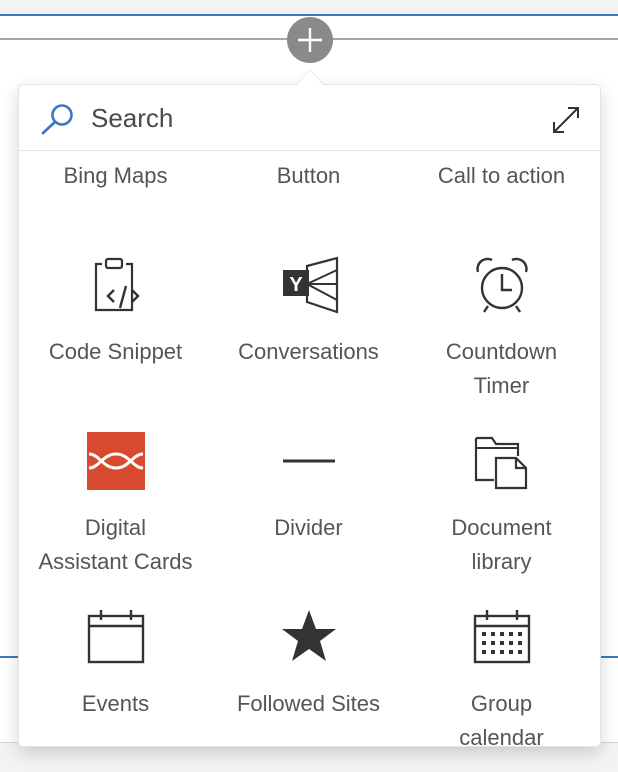 This screenshot has height=772, width=618. Describe the element at coordinates (501, 351) in the screenshot. I see `webpart-label: Countdown` at that location.